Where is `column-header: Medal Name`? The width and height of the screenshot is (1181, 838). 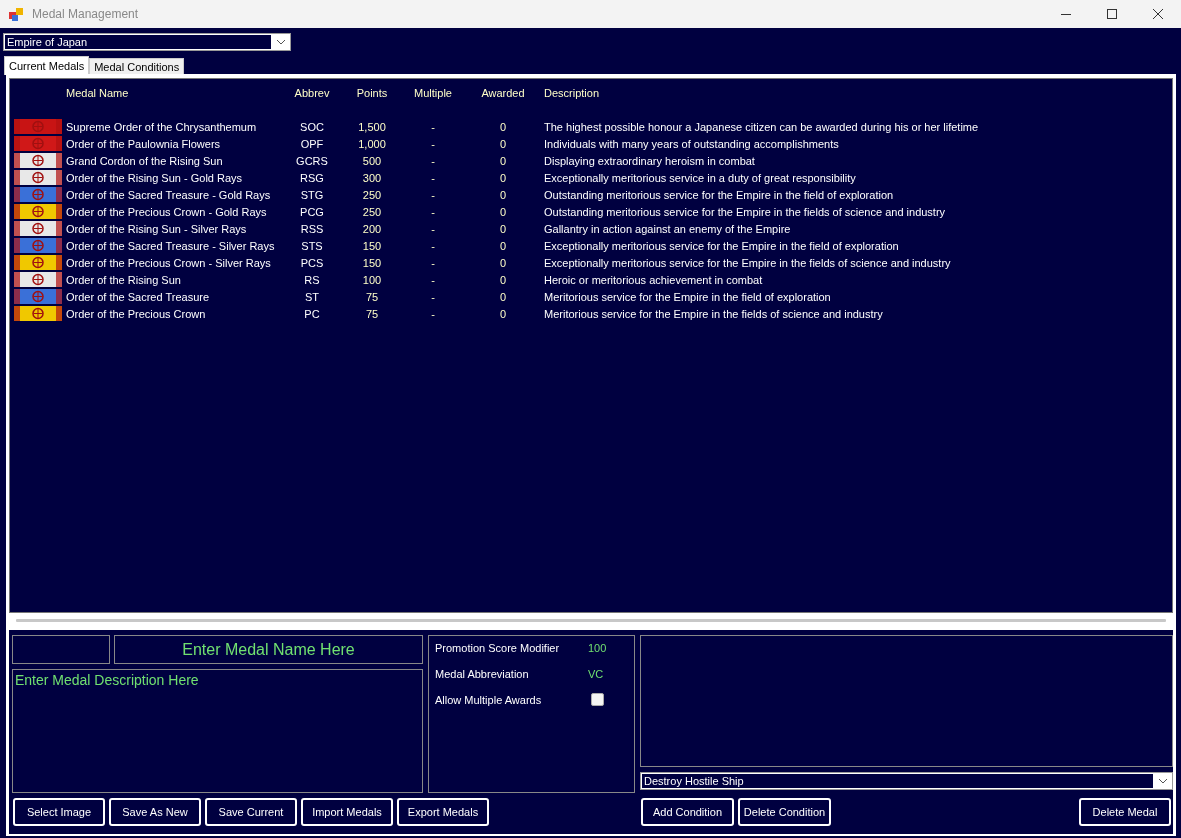 column-header: Medal Name is located at coordinates (98, 93).